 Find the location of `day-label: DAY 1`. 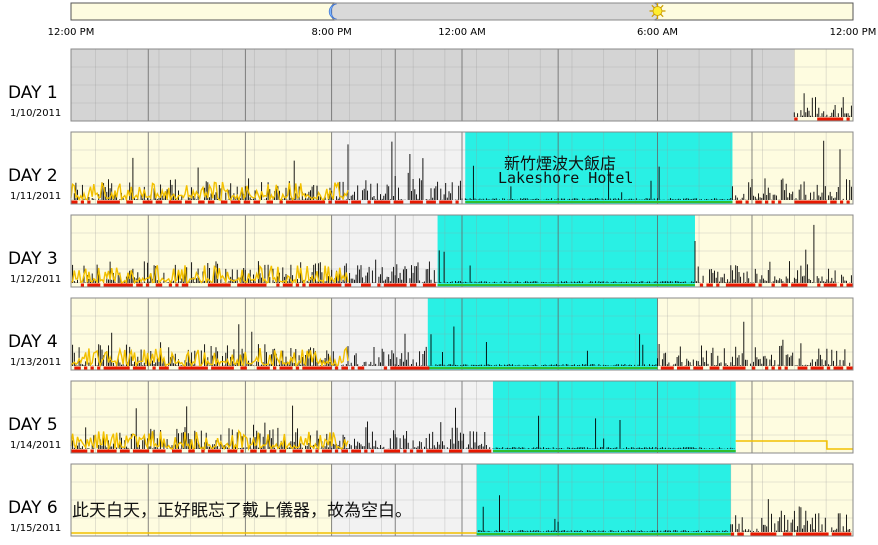

day-label: DAY 1 is located at coordinates (33, 93).